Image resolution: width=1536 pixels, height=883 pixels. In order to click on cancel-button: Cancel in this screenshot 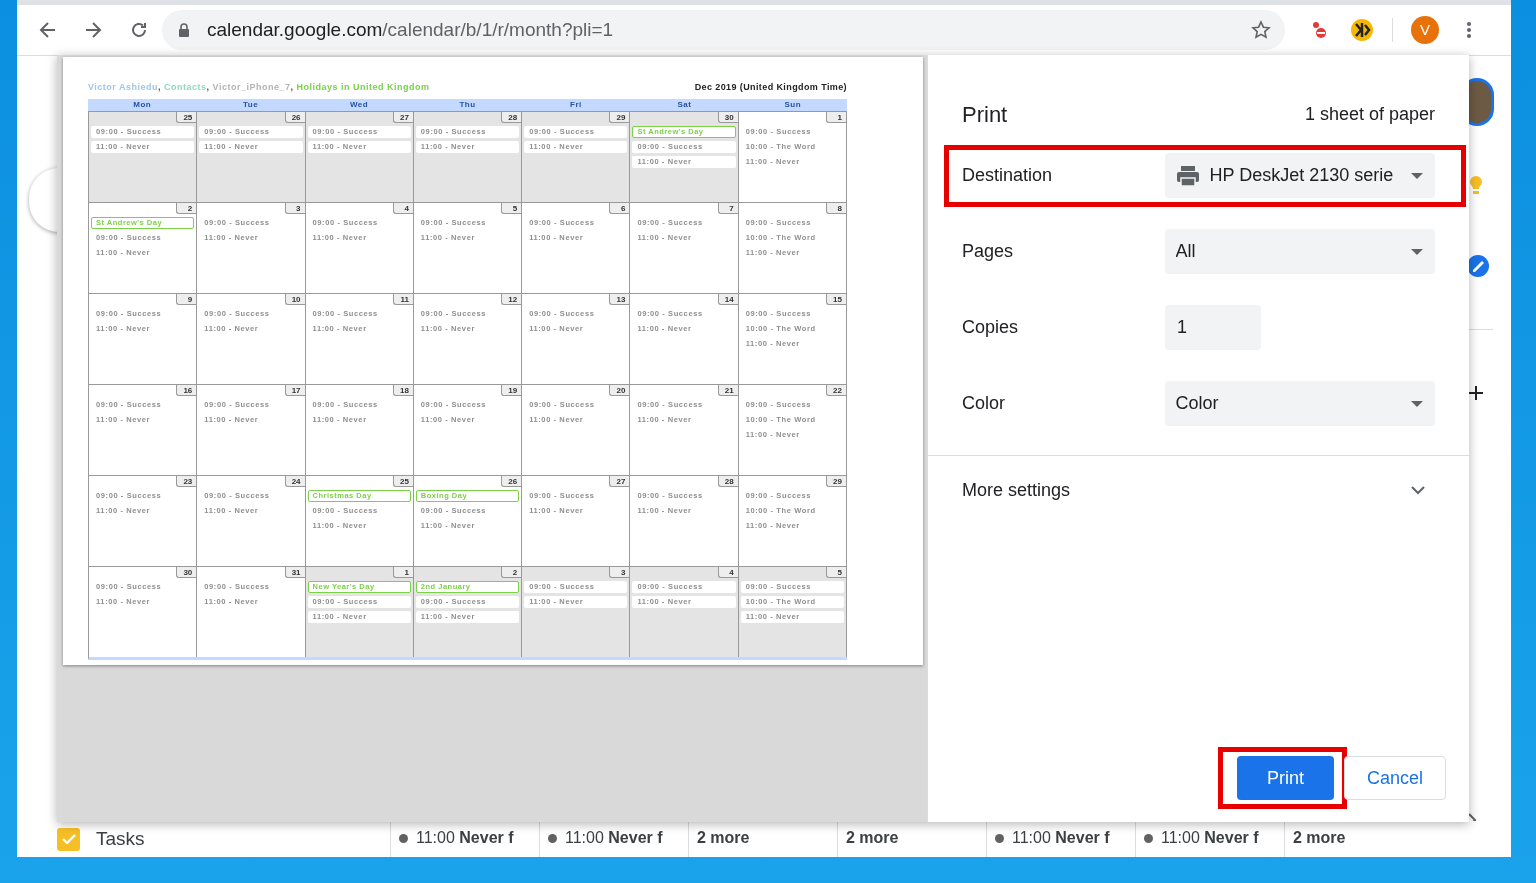, I will do `click(1395, 778)`.